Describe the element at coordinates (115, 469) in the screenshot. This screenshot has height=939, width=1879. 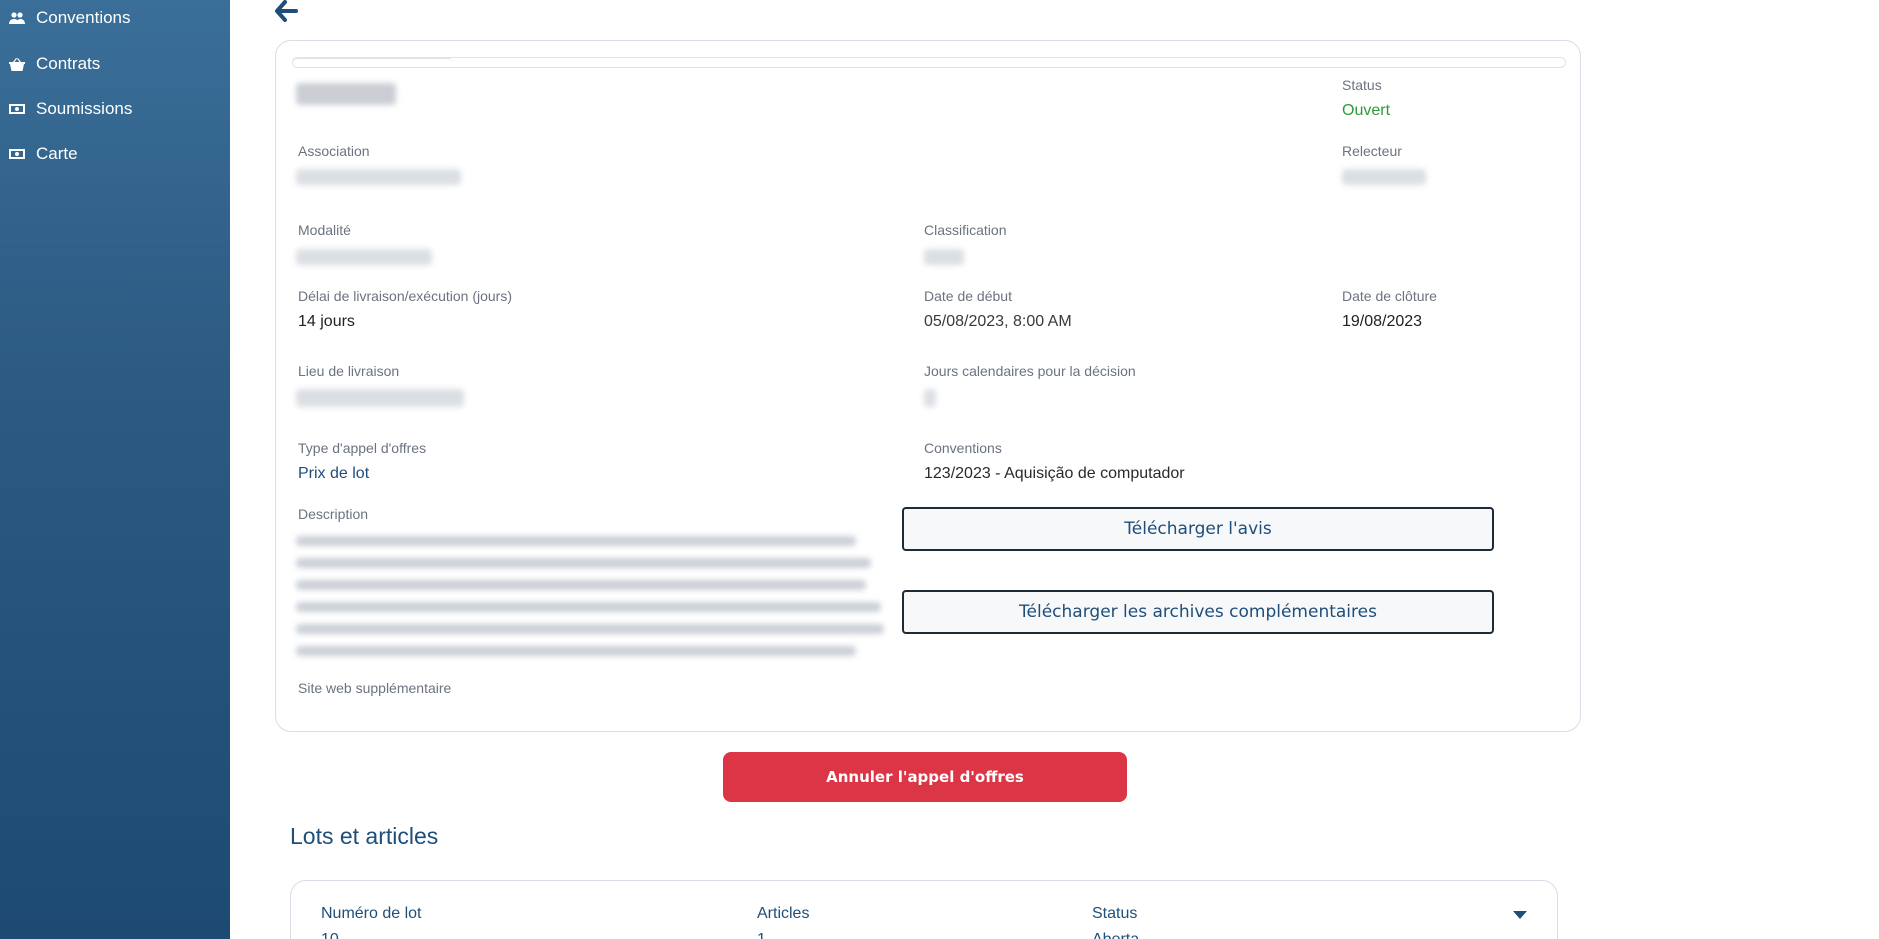
I see `sidebar: Conventions Contrats Soumissions Carte` at that location.